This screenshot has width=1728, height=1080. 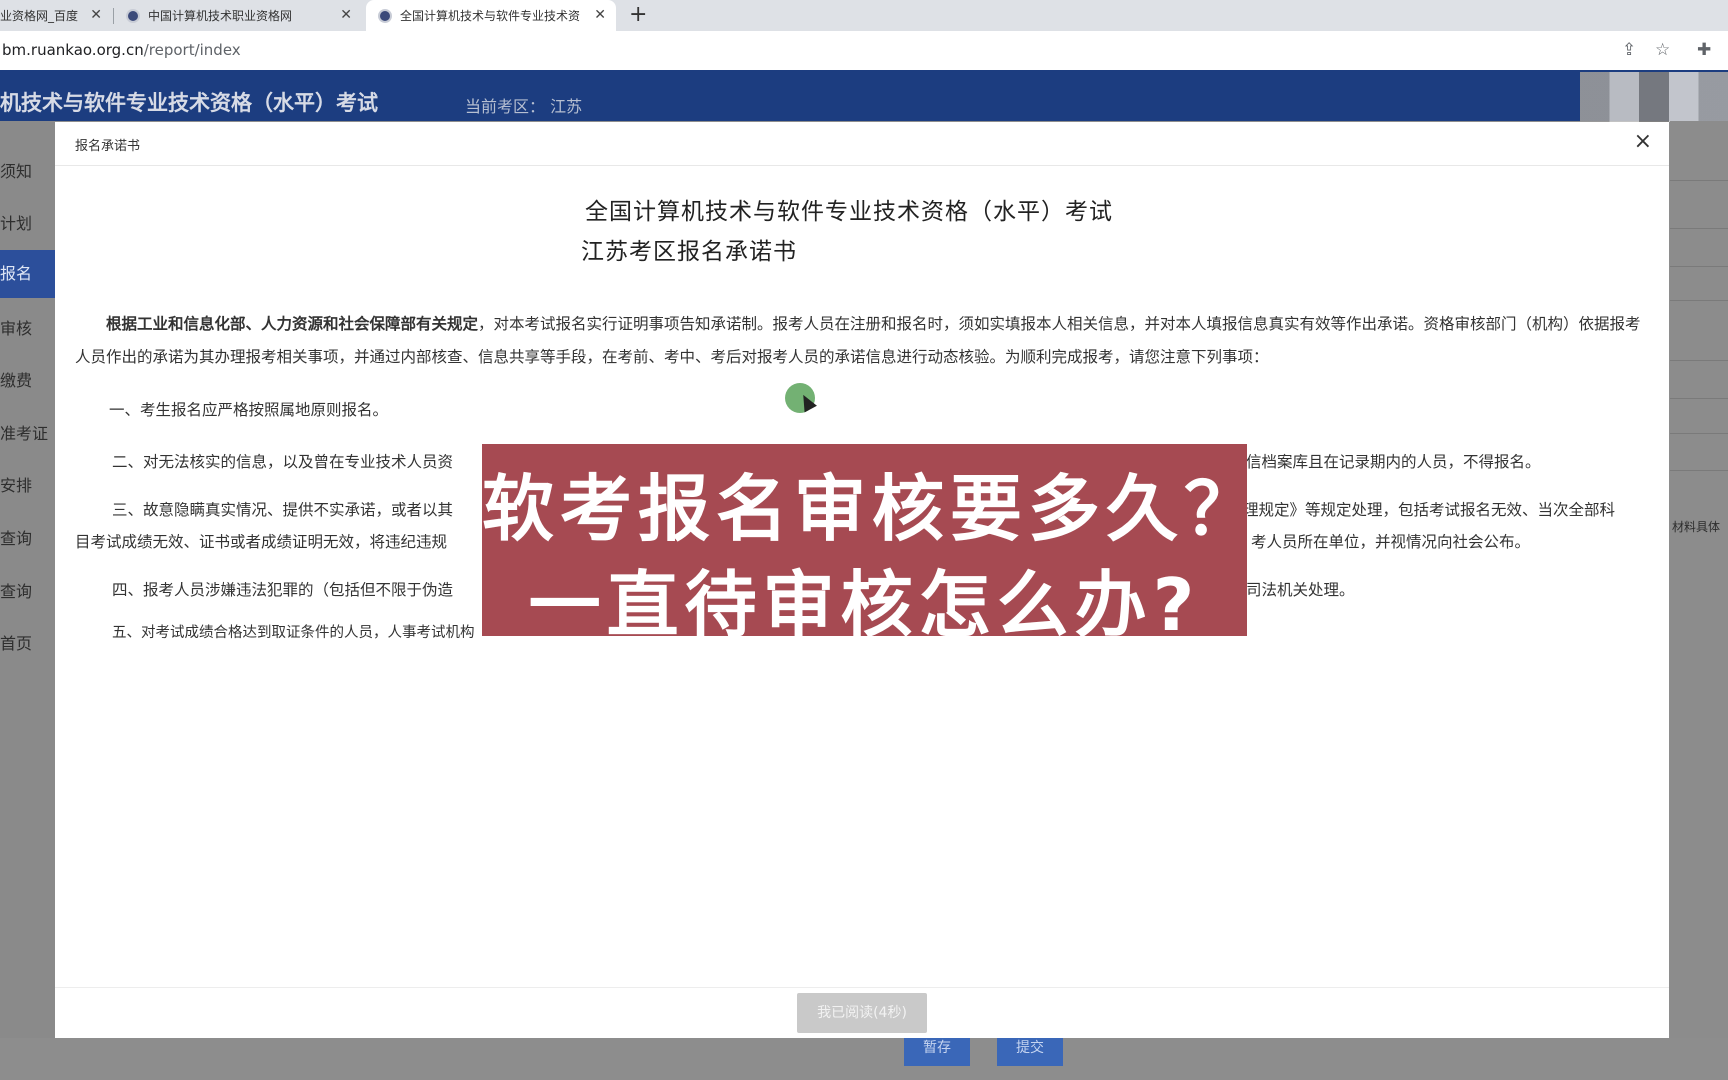 I want to click on item-2-start: 二、对无法核实的信息，以及曾在专业技术人员资, so click(x=283, y=462).